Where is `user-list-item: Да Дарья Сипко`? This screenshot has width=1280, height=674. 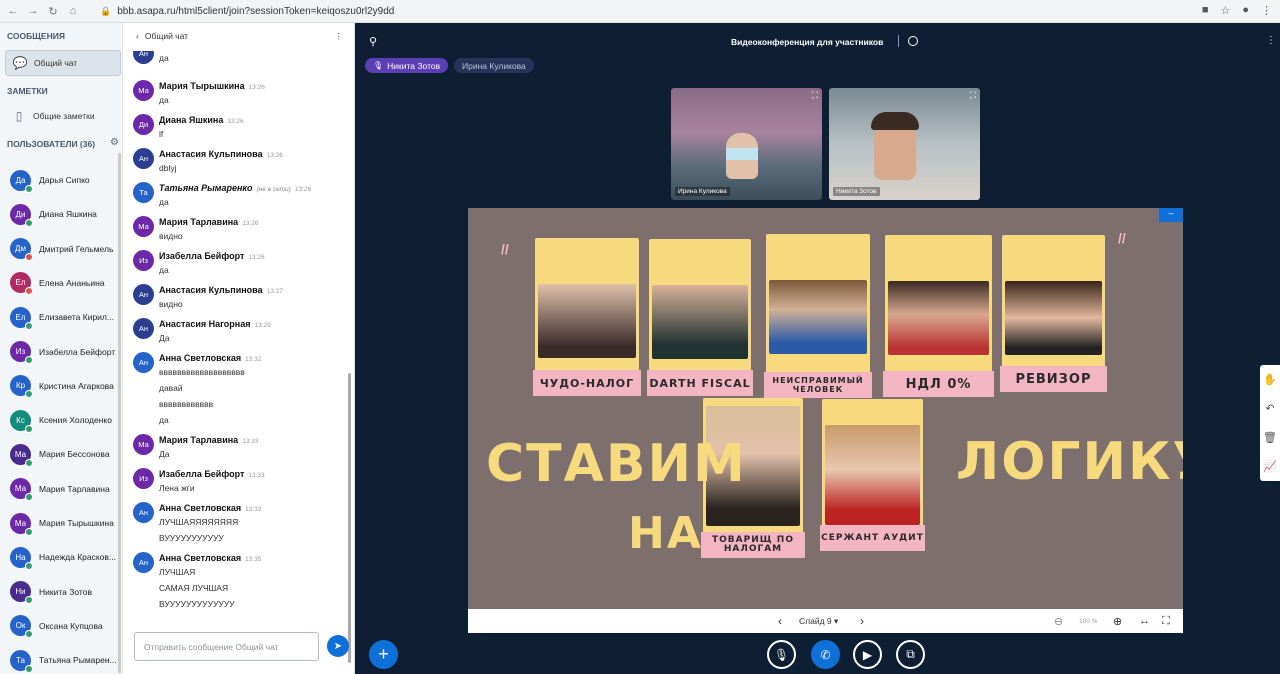 user-list-item: Да Дарья Сипко is located at coordinates (50, 181).